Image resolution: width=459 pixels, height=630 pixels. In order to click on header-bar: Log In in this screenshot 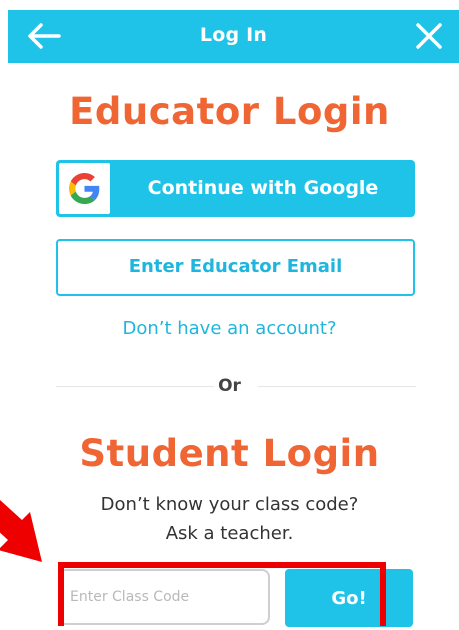, I will do `click(233, 36)`.